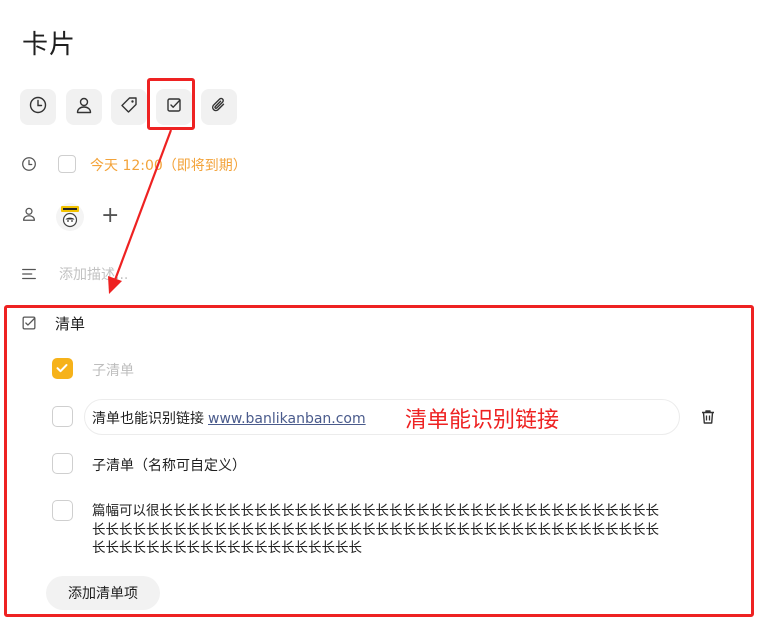 The height and width of the screenshot is (629, 764). I want to click on annotation-arrow, so click(140, 211).